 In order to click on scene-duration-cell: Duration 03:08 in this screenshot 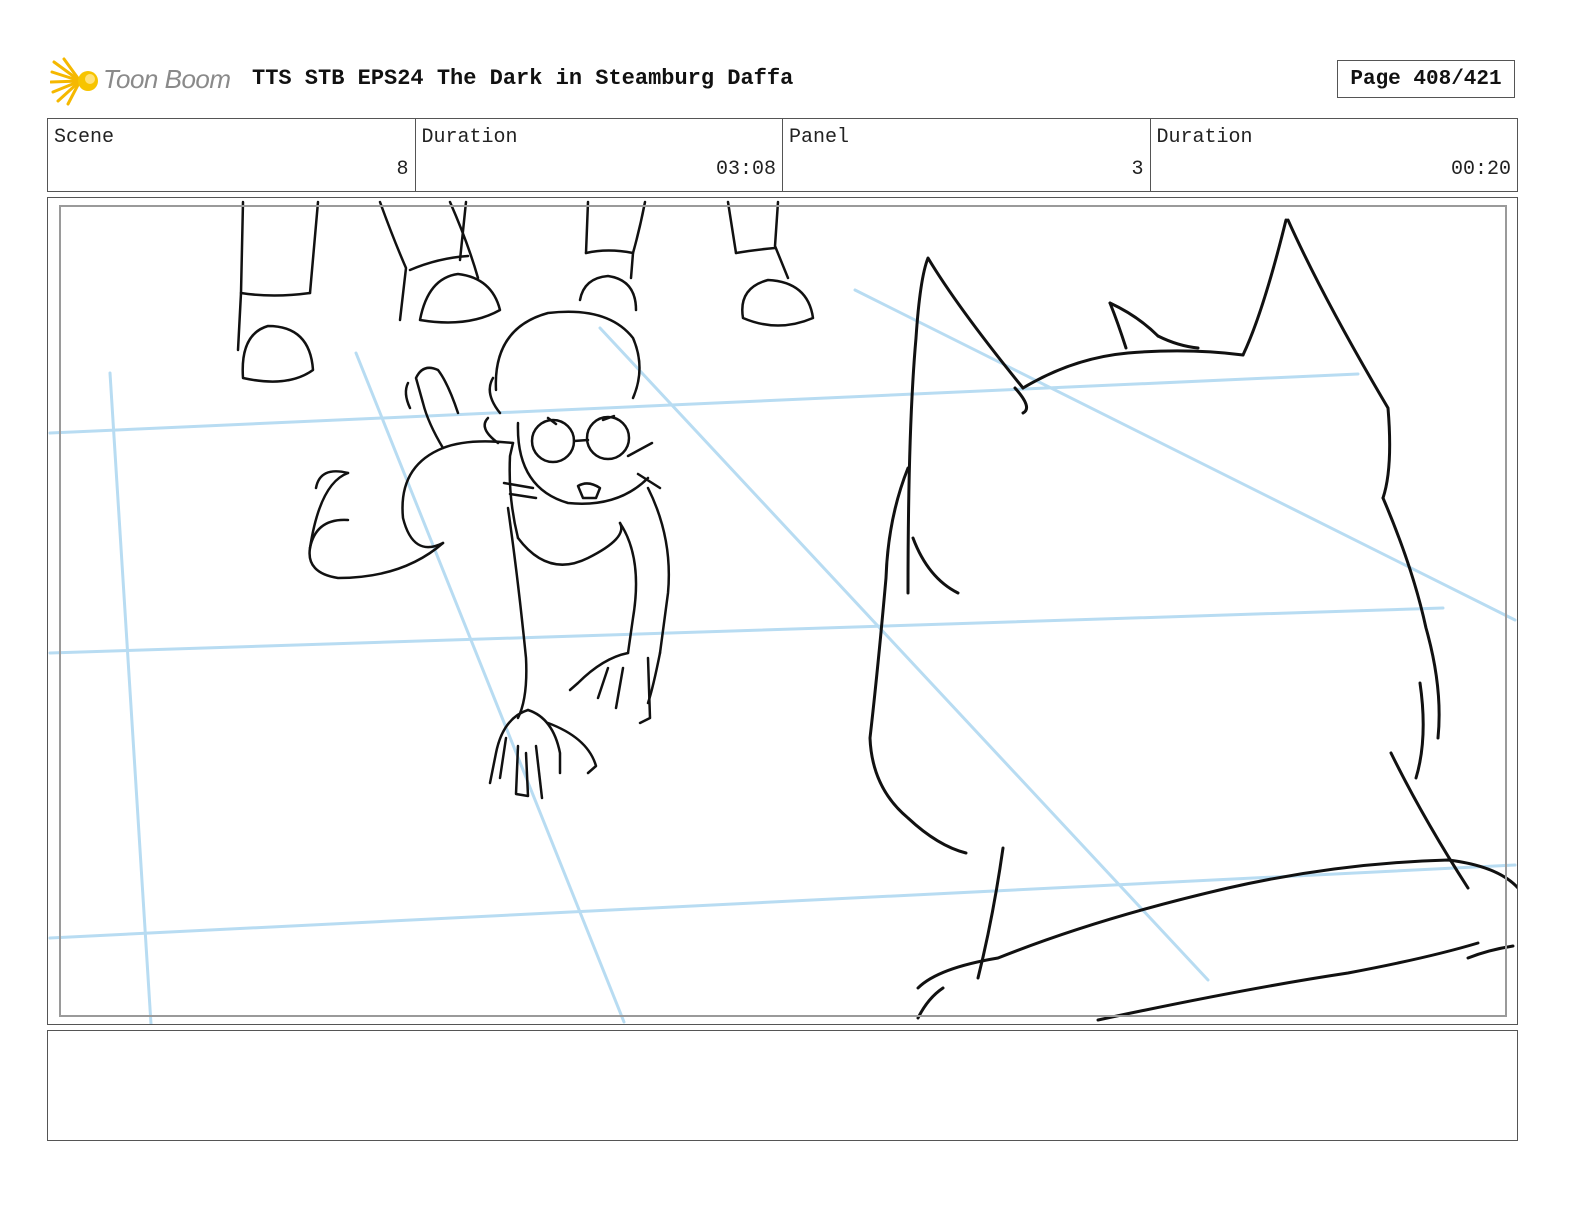, I will do `click(599, 155)`.